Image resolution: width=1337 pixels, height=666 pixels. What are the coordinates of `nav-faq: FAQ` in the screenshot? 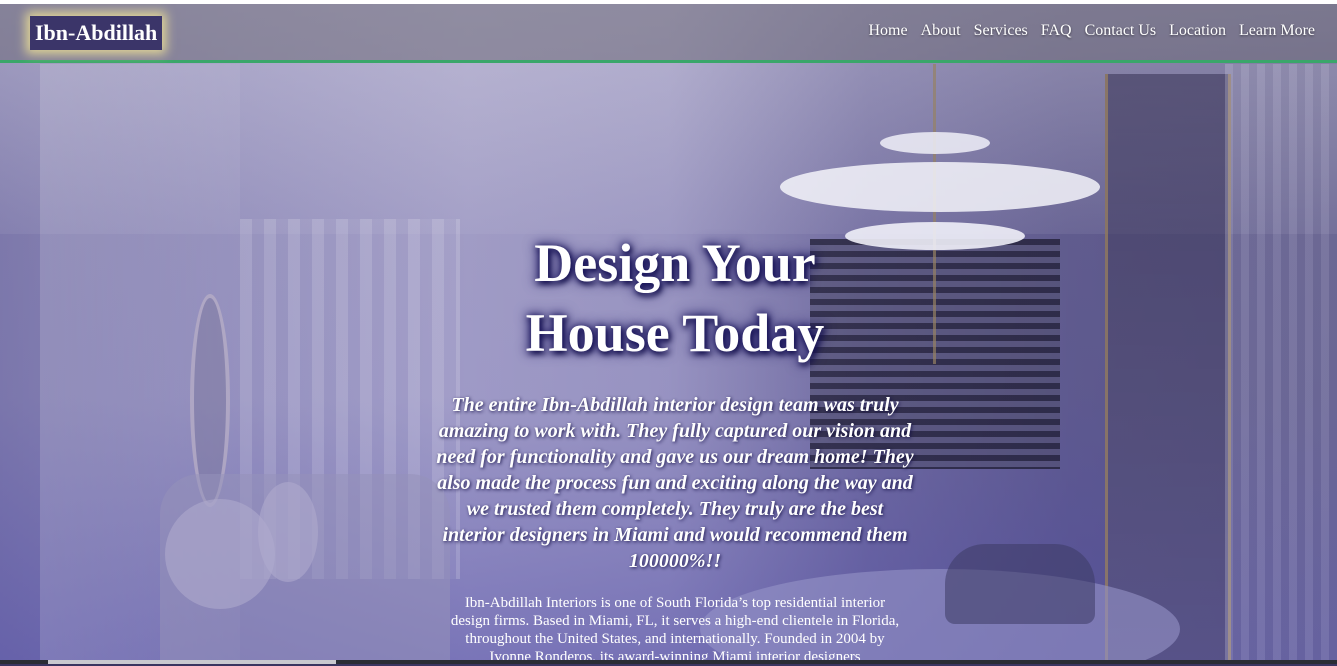 It's located at (1056, 31).